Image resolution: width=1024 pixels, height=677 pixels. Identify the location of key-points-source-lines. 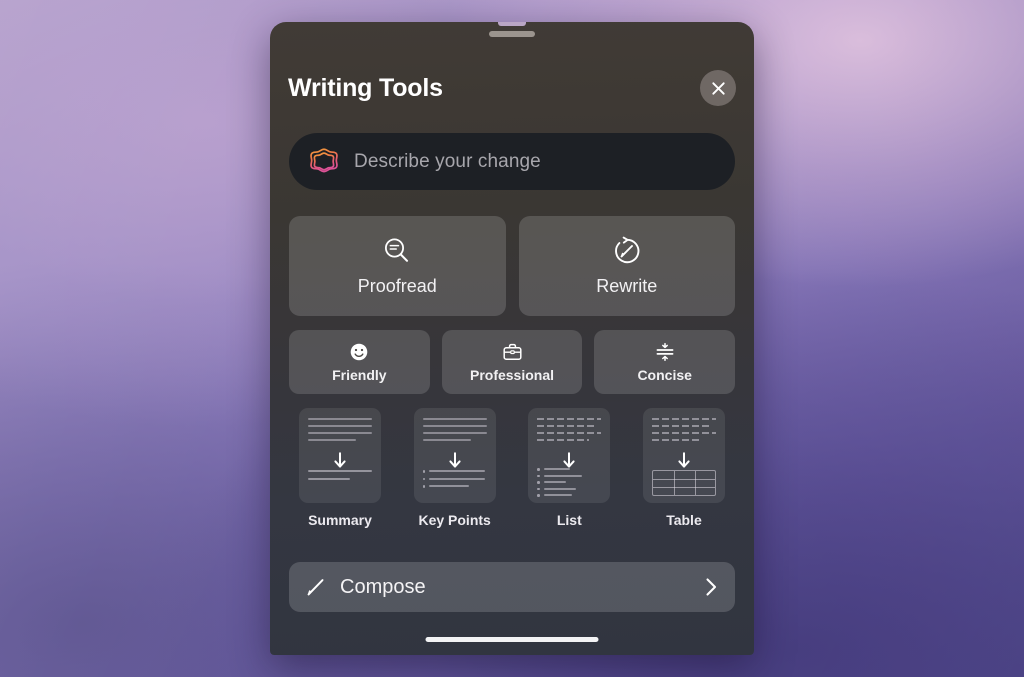
(454, 432).